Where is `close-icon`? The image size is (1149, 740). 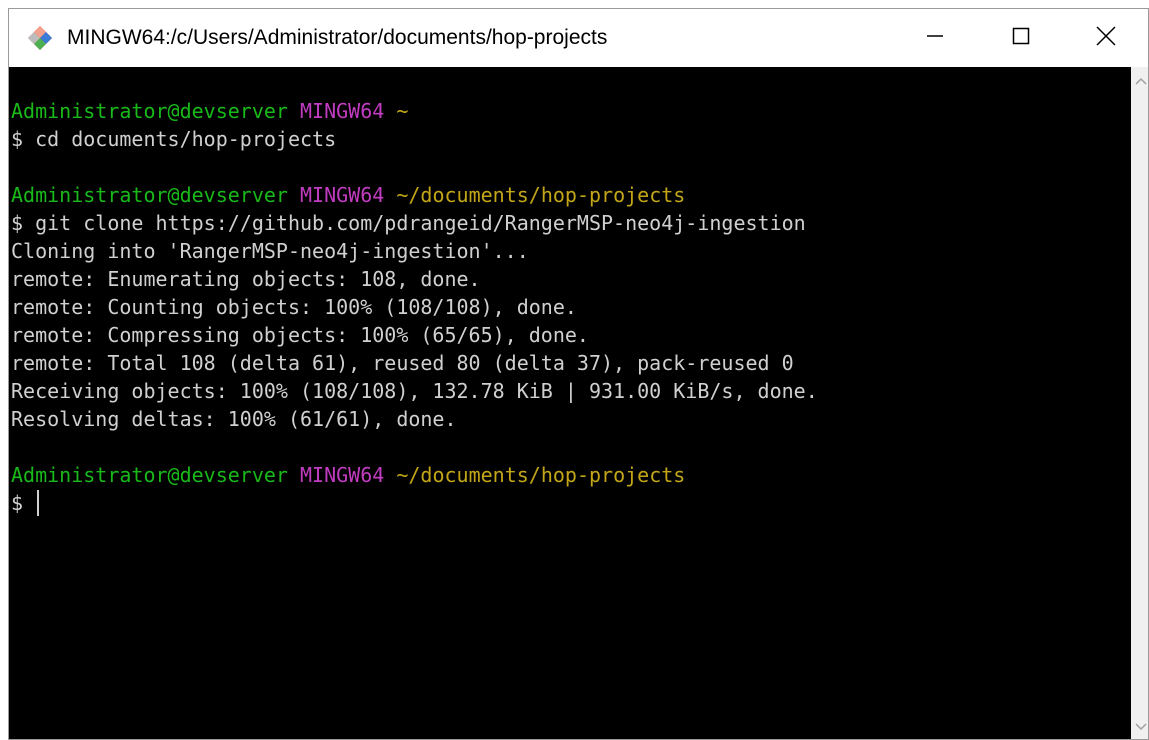
close-icon is located at coordinates (1106, 38).